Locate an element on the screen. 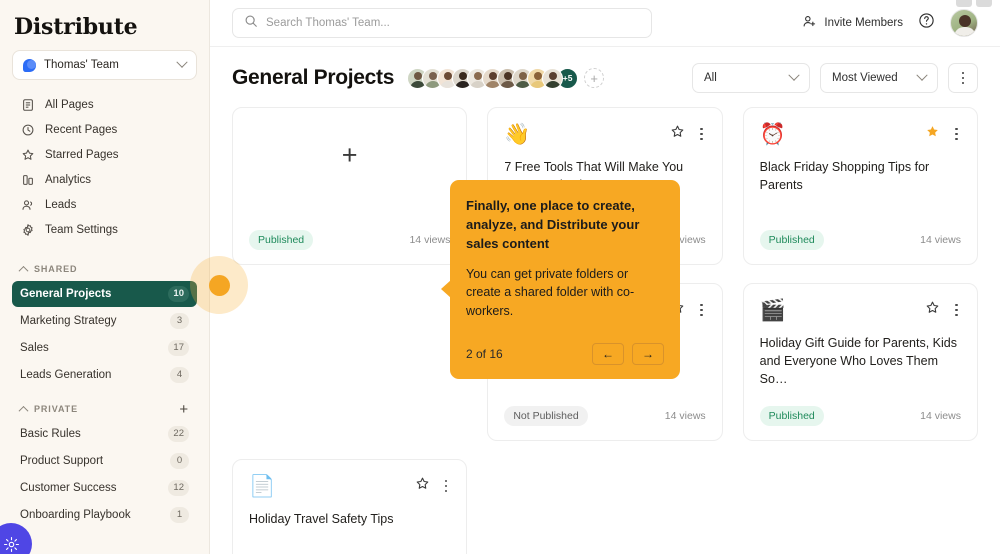  folder-count: 4 is located at coordinates (179, 375).